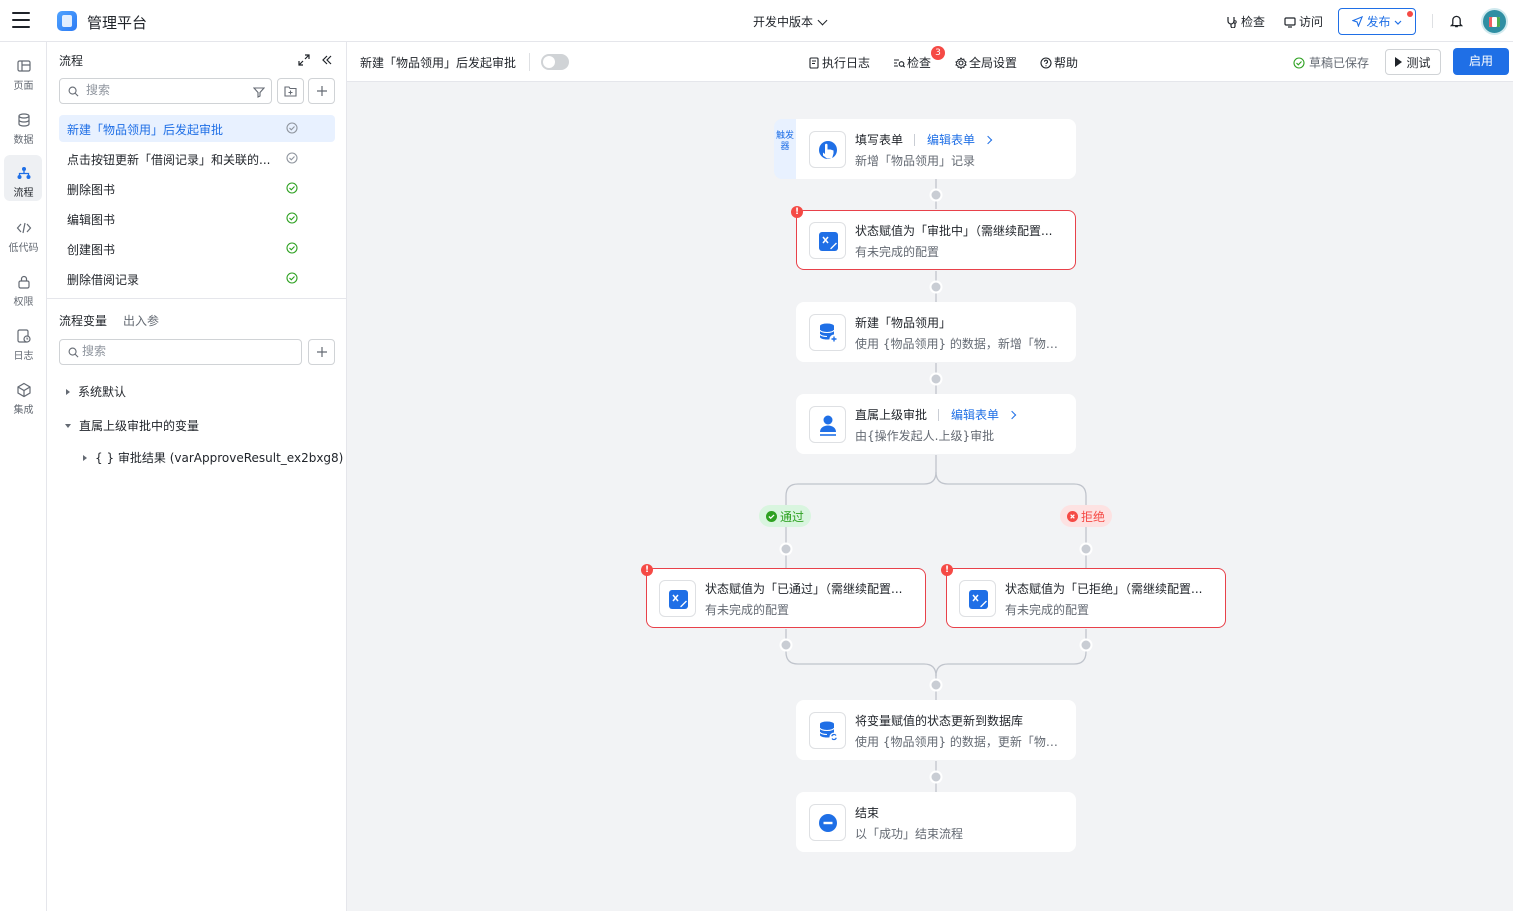  What do you see at coordinates (936, 822) in the screenshot?
I see `node-end: 结束 以「成功」结束流程` at bounding box center [936, 822].